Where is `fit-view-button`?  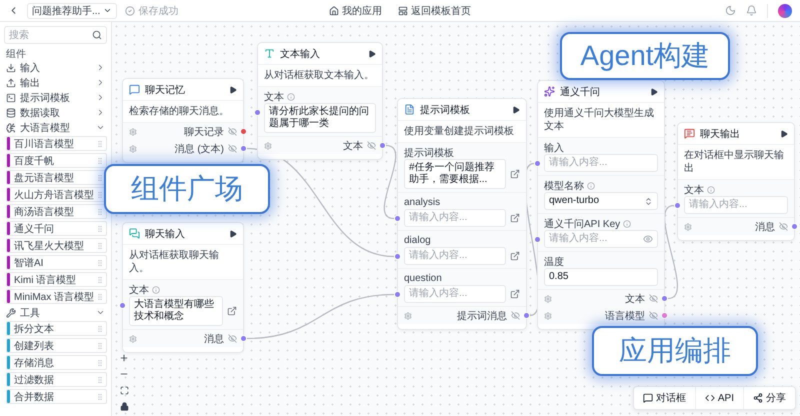 fit-view-button is located at coordinates (124, 390).